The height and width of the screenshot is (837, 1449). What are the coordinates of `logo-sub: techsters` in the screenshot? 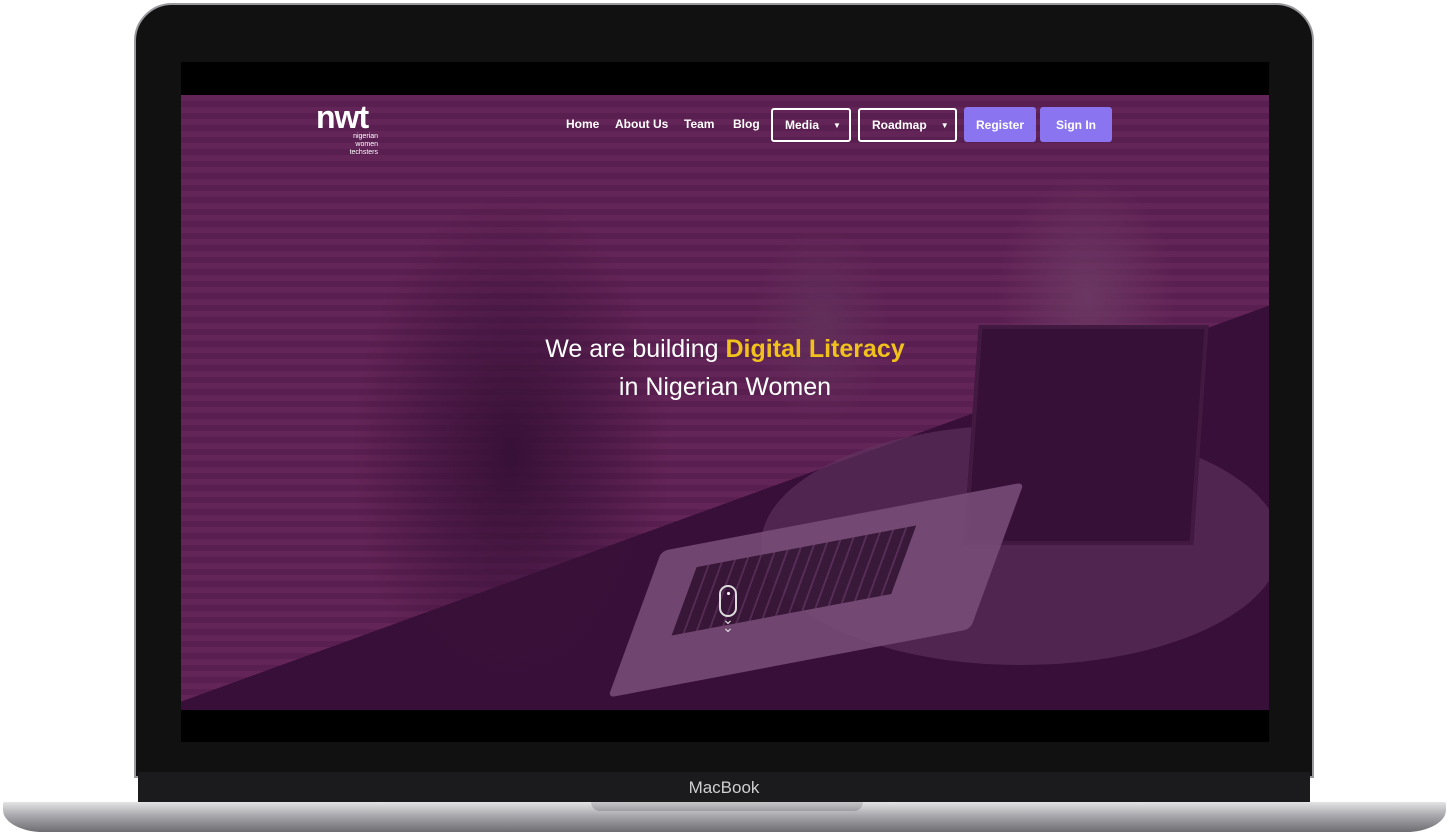 It's located at (363, 152).